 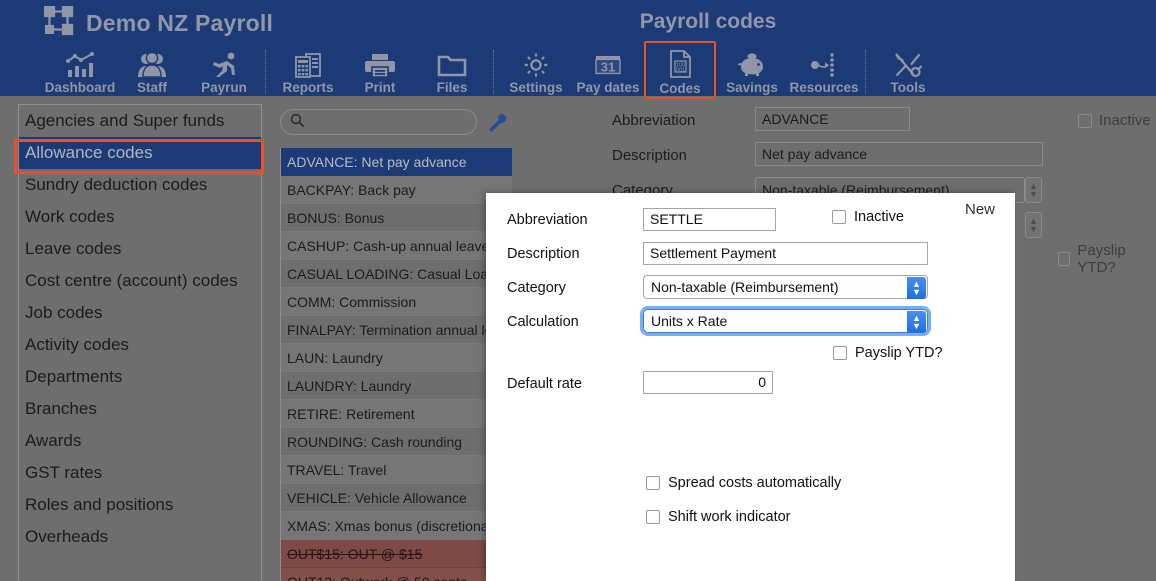 I want to click on dialog-calculation-select: Units x Rate ▲ ▼, so click(x=785, y=321).